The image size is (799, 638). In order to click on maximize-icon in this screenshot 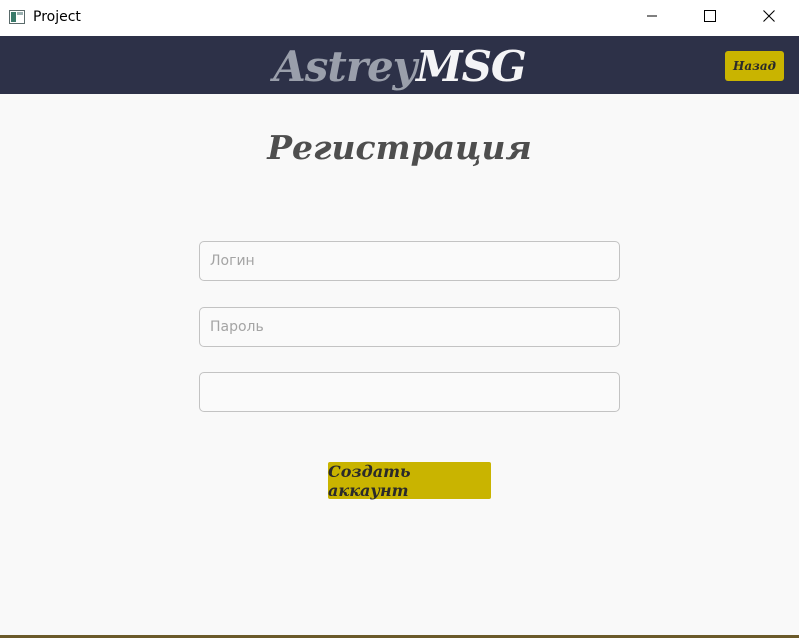, I will do `click(710, 18)`.